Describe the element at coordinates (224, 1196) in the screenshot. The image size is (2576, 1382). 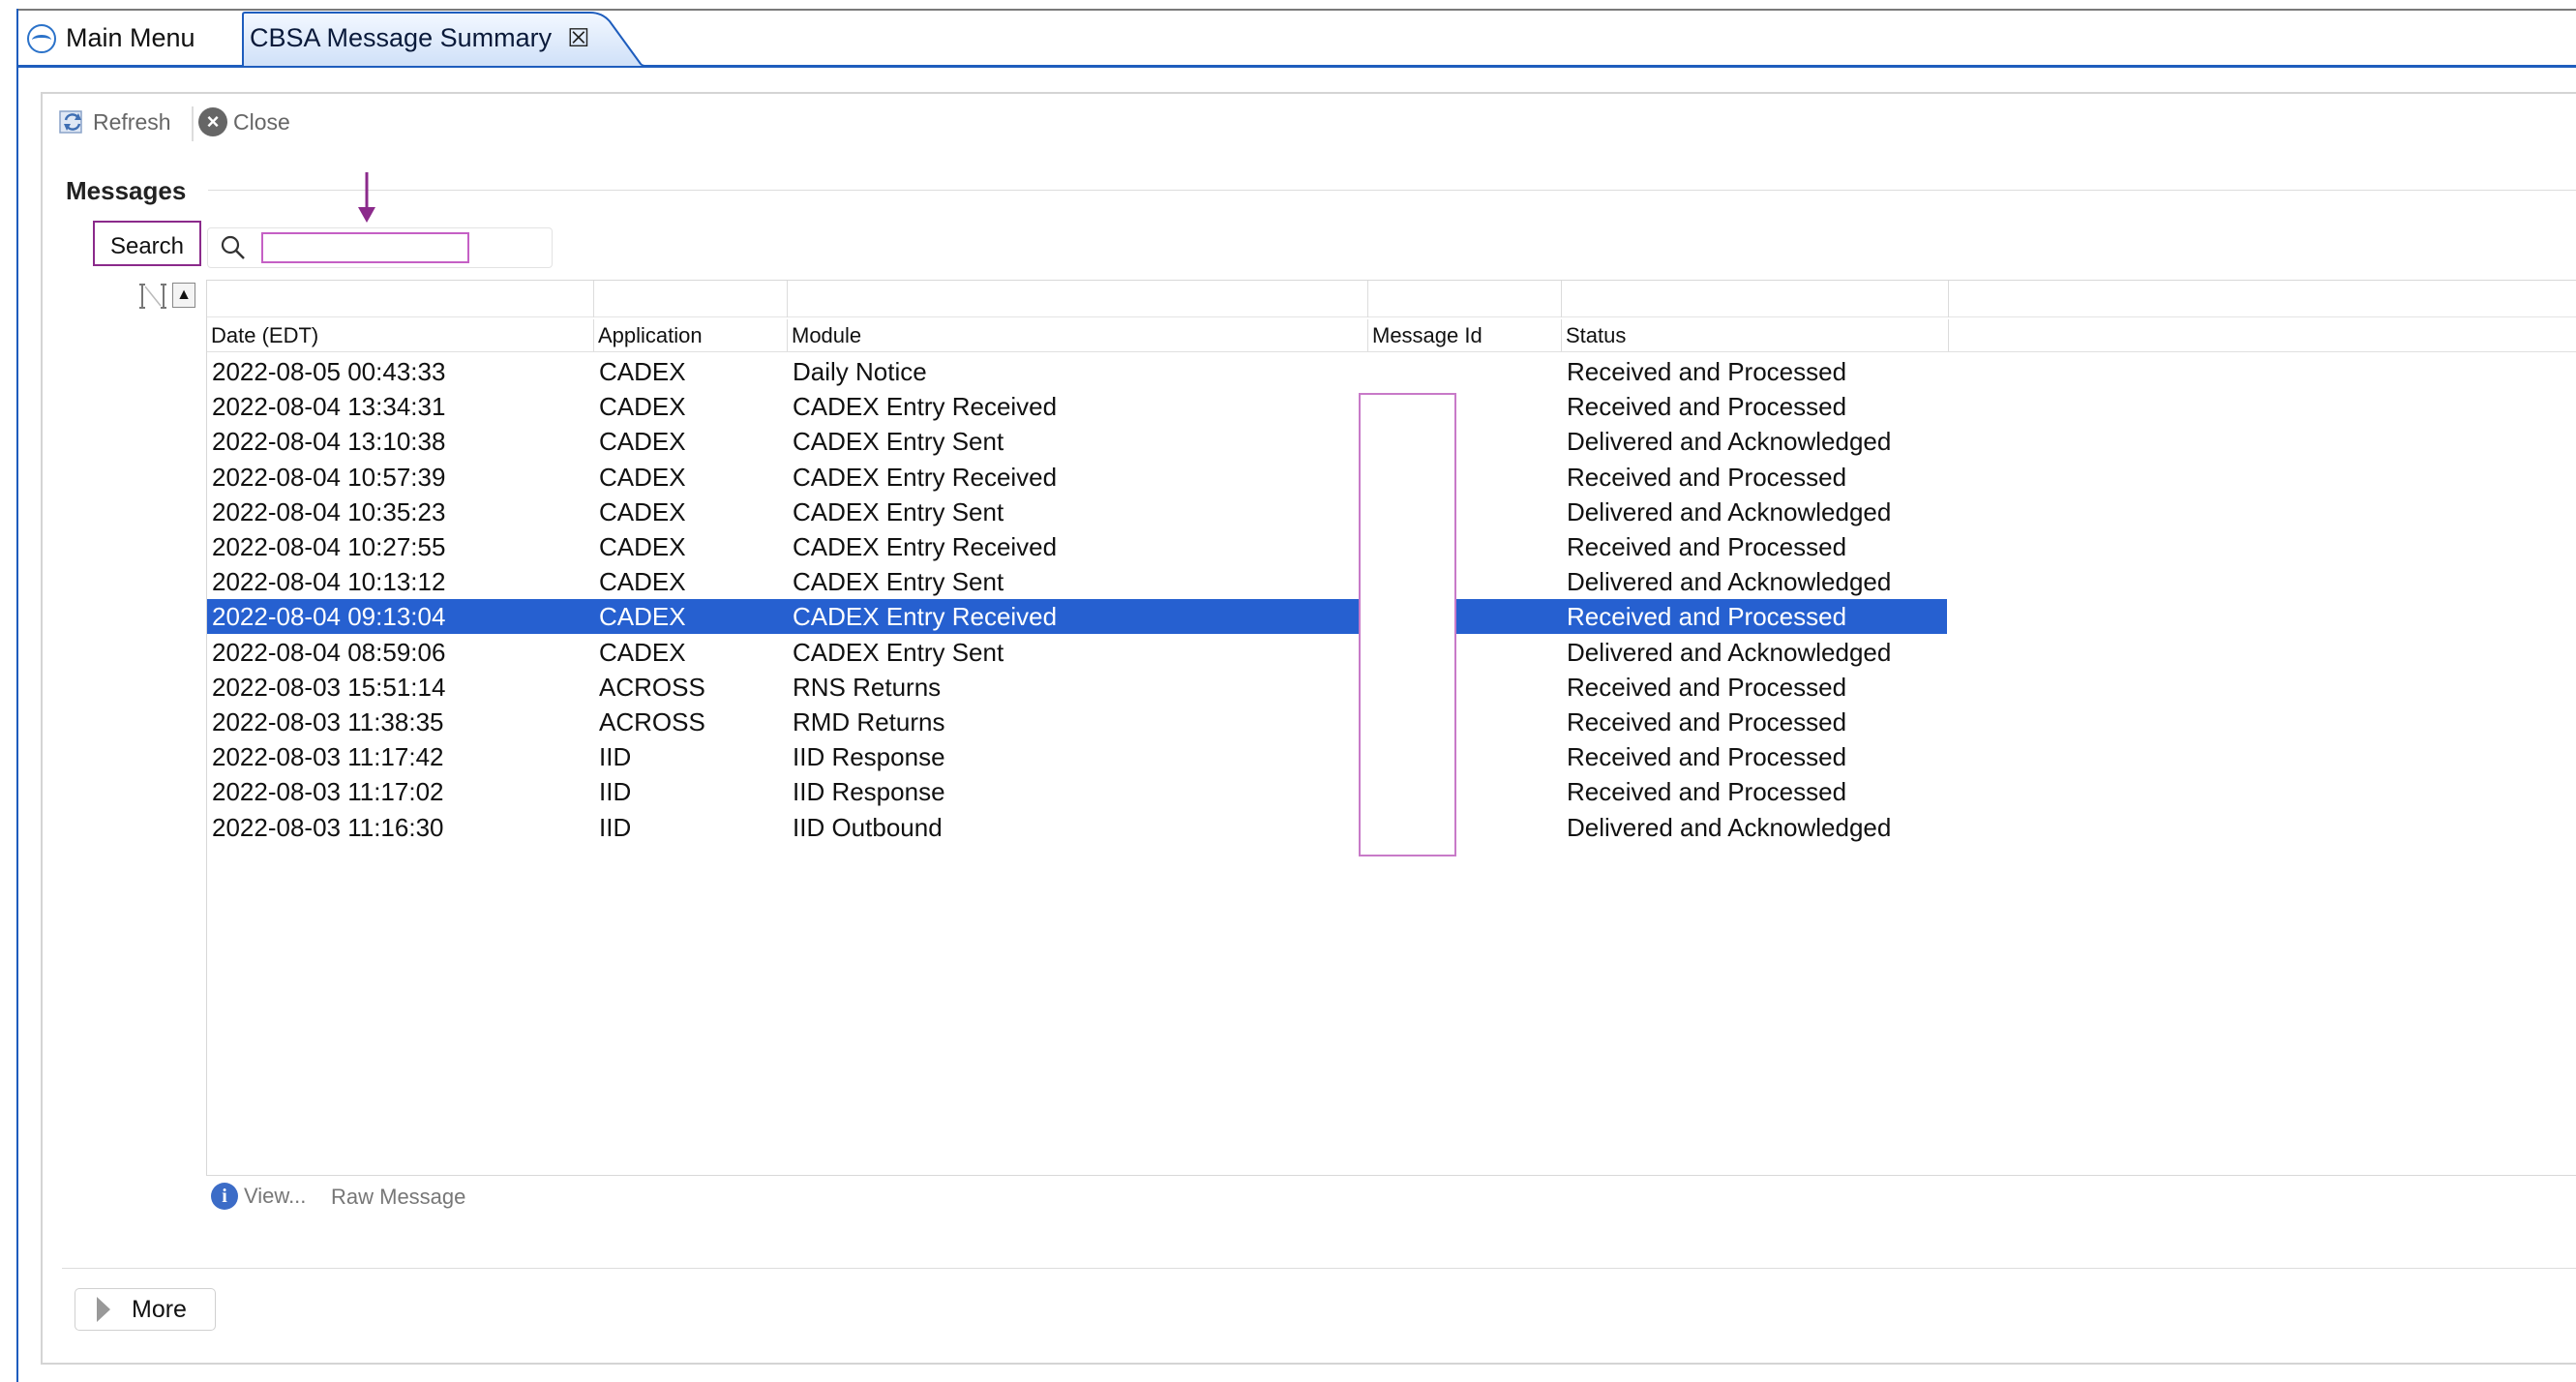
I see `info-icon: i` at that location.